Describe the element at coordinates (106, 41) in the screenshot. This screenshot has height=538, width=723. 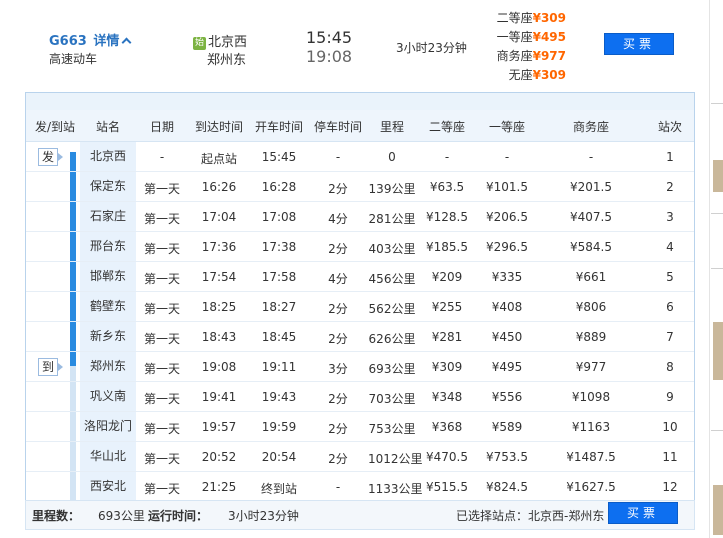
I see `detail-toggle: 详情` at that location.